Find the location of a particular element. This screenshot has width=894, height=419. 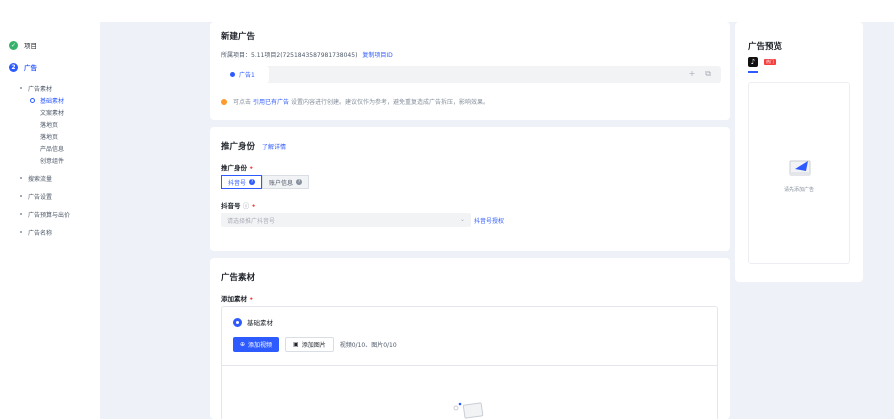

sidebar-item-ad-name: 广告名称 is located at coordinates (50, 232).